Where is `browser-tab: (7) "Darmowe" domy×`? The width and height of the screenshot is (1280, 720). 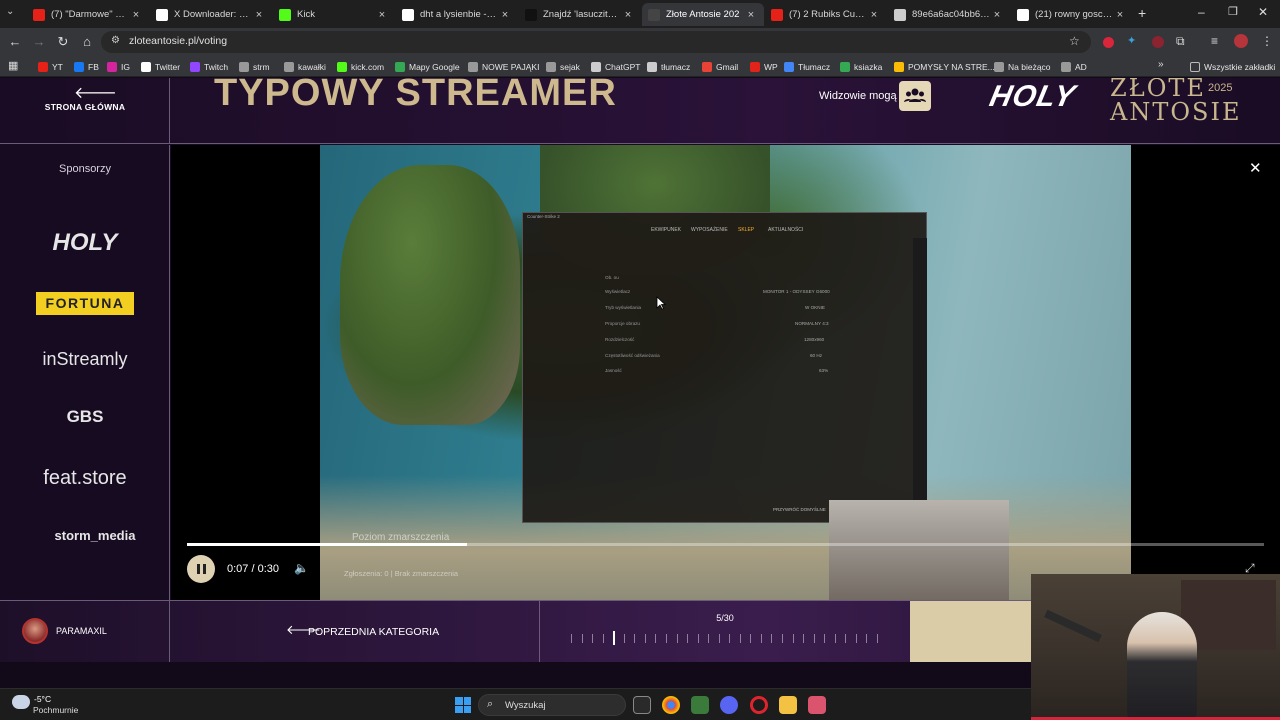 browser-tab: (7) "Darmowe" domy× is located at coordinates (88, 14).